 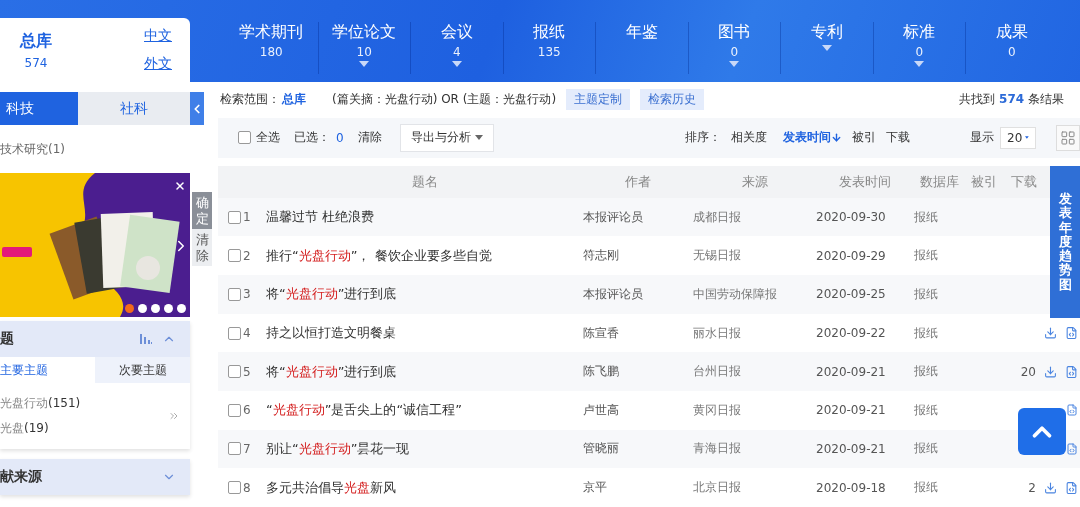 What do you see at coordinates (548, 48) in the screenshot?
I see `database-tab: 报纸 135` at bounding box center [548, 48].